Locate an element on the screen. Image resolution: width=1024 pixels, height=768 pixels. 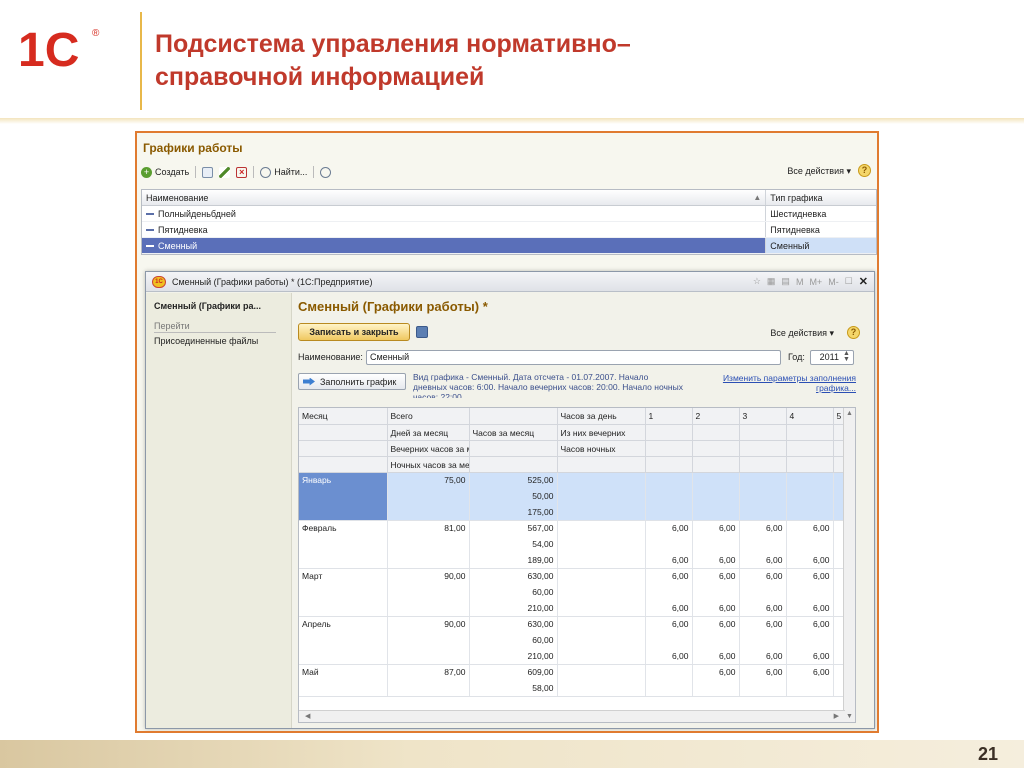
hours-cell: 609,00 is located at coordinates (513, 672).